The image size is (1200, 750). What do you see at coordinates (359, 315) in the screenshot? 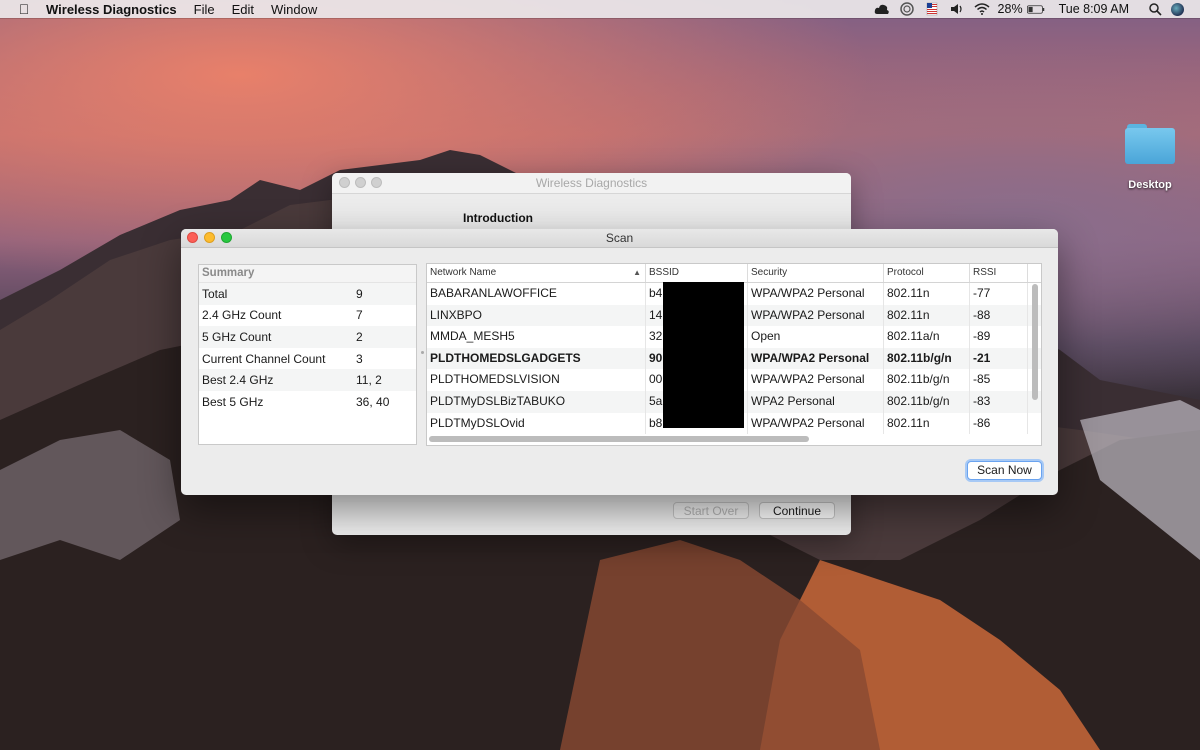
I see `summary-value: 7` at bounding box center [359, 315].